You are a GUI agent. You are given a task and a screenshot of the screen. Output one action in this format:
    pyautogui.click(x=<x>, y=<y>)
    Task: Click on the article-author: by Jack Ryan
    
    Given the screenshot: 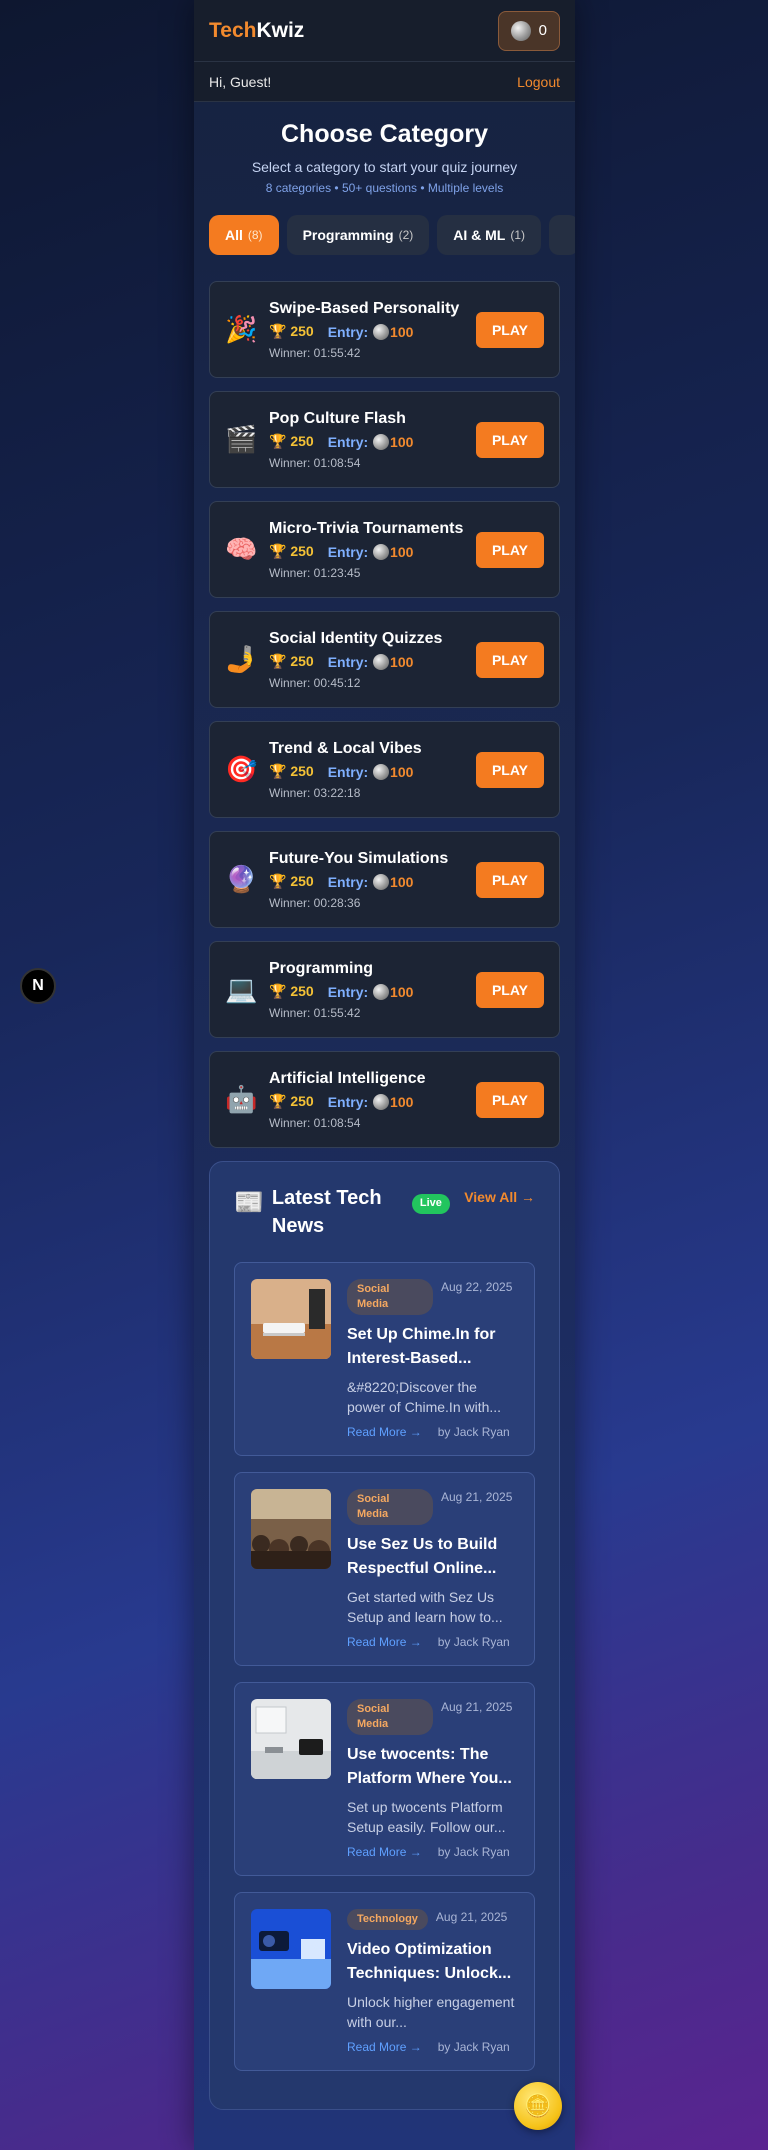 What is the action you would take?
    pyautogui.click(x=473, y=1432)
    